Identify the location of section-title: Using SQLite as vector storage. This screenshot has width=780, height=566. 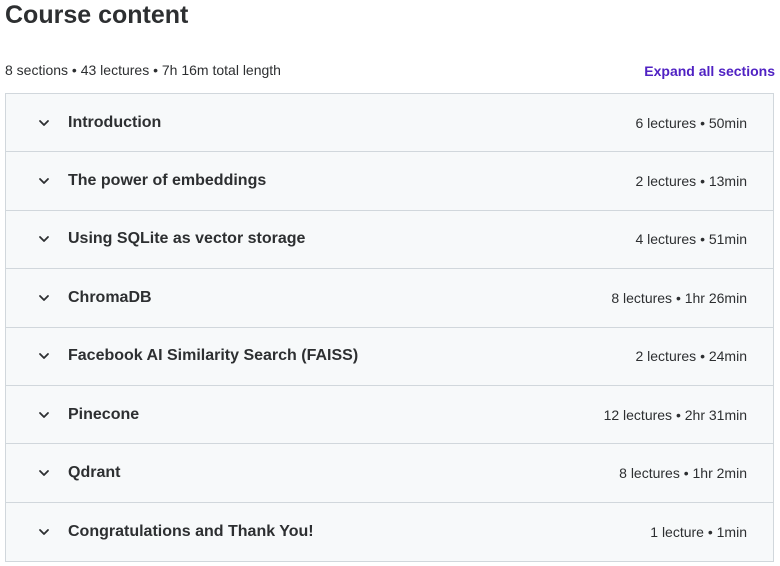
(187, 239).